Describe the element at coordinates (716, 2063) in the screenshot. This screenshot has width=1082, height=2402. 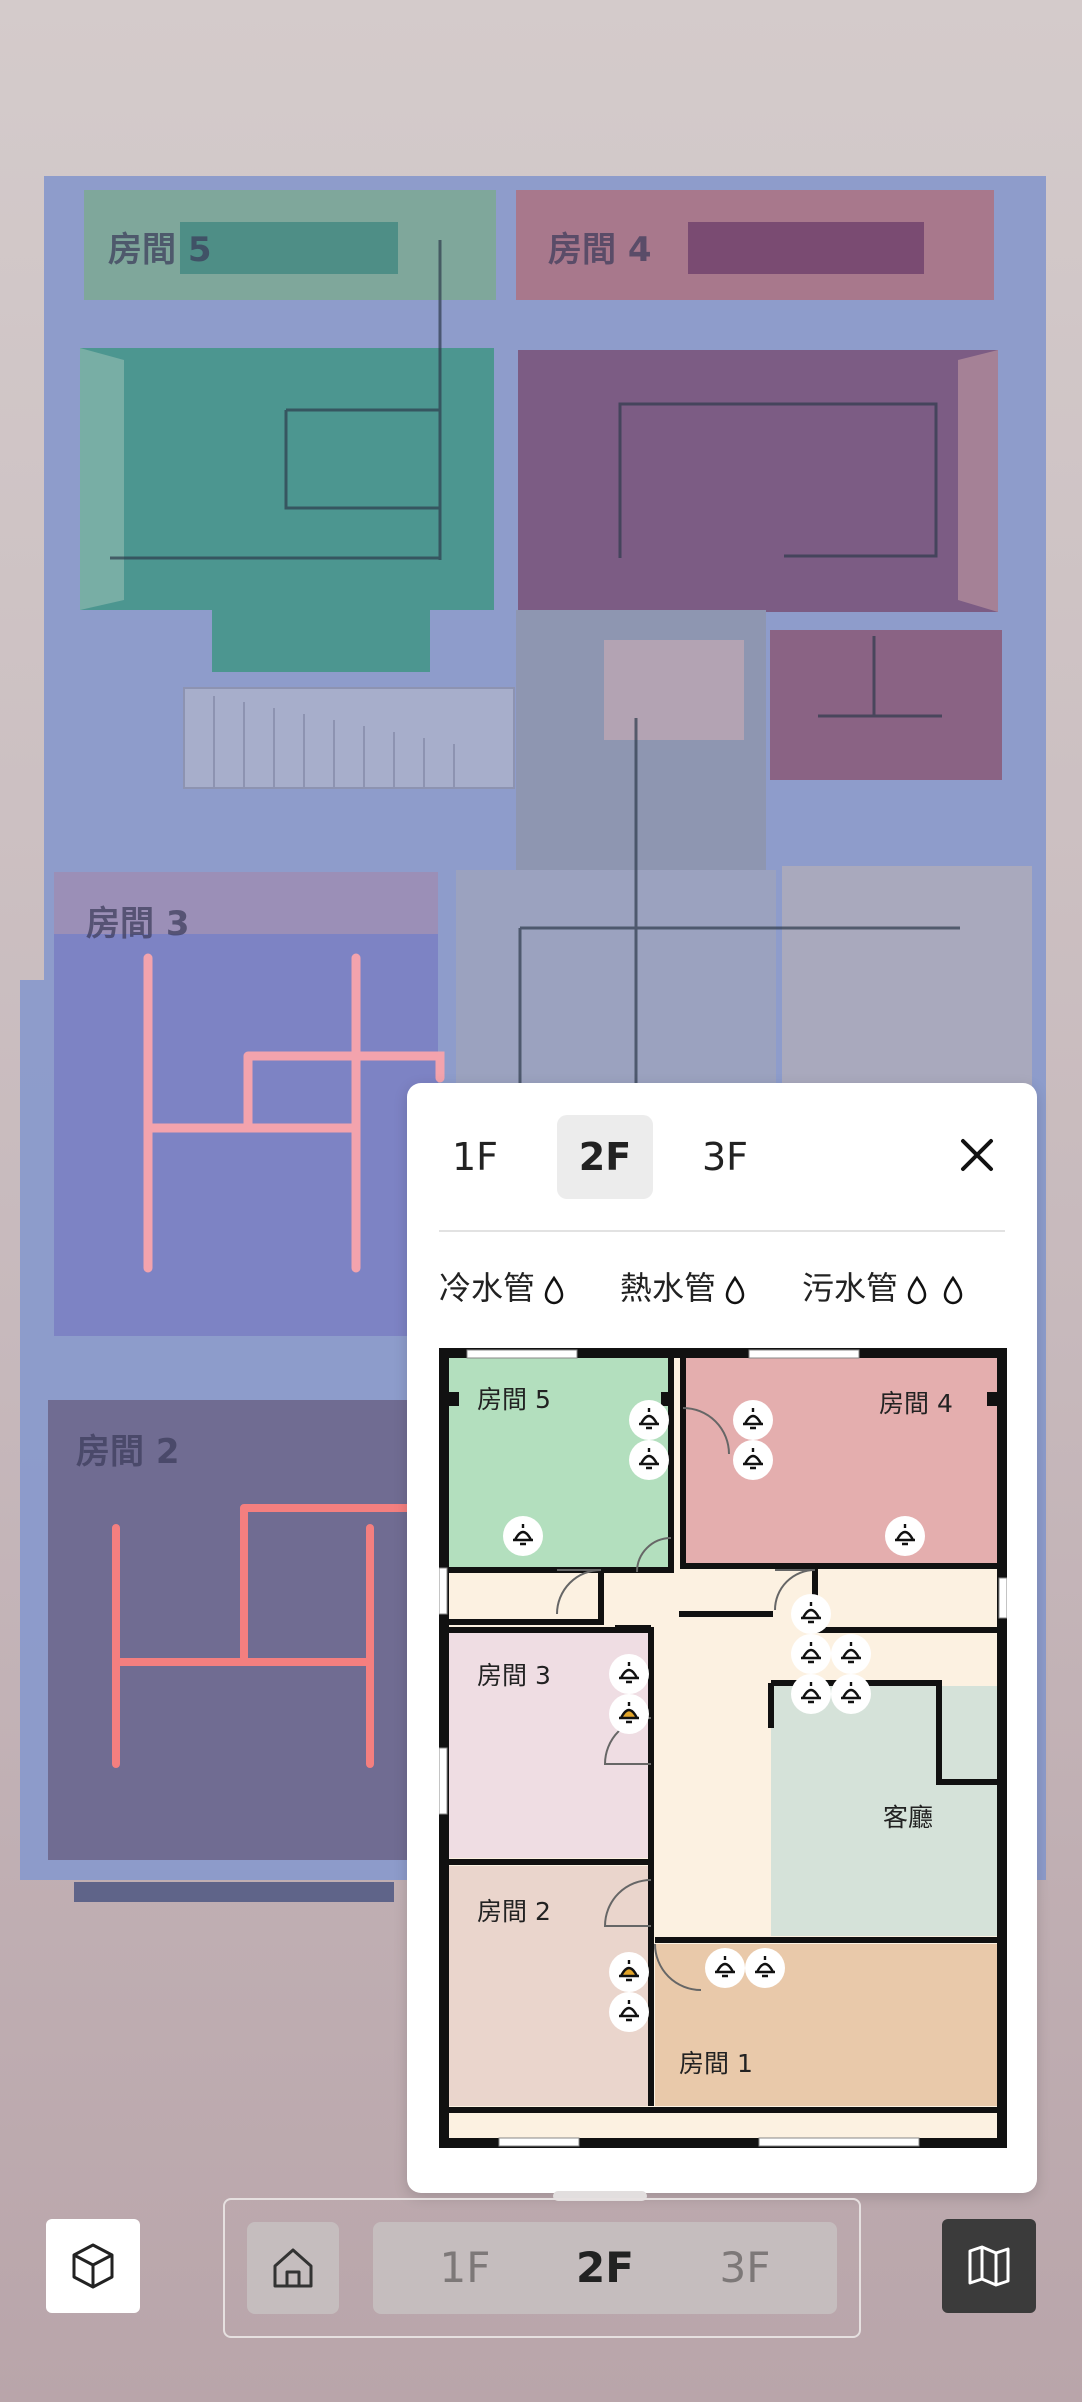
I see `plan-room1-label: 房間 1` at that location.